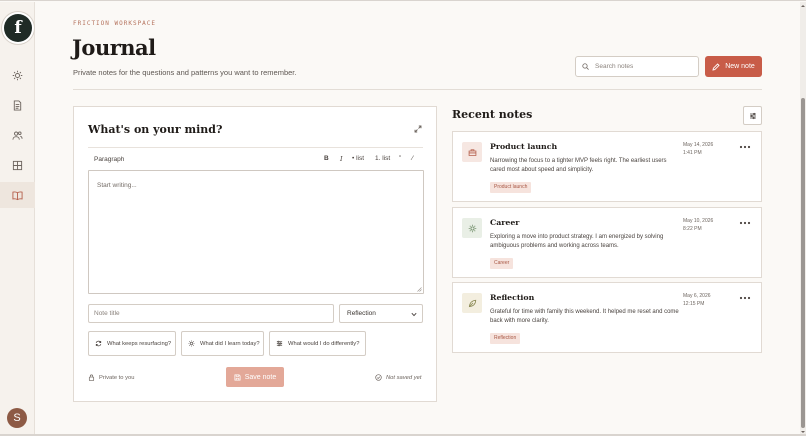  I want to click on note-timestamp: May 10, 2026 8:22 PM, so click(698, 225).